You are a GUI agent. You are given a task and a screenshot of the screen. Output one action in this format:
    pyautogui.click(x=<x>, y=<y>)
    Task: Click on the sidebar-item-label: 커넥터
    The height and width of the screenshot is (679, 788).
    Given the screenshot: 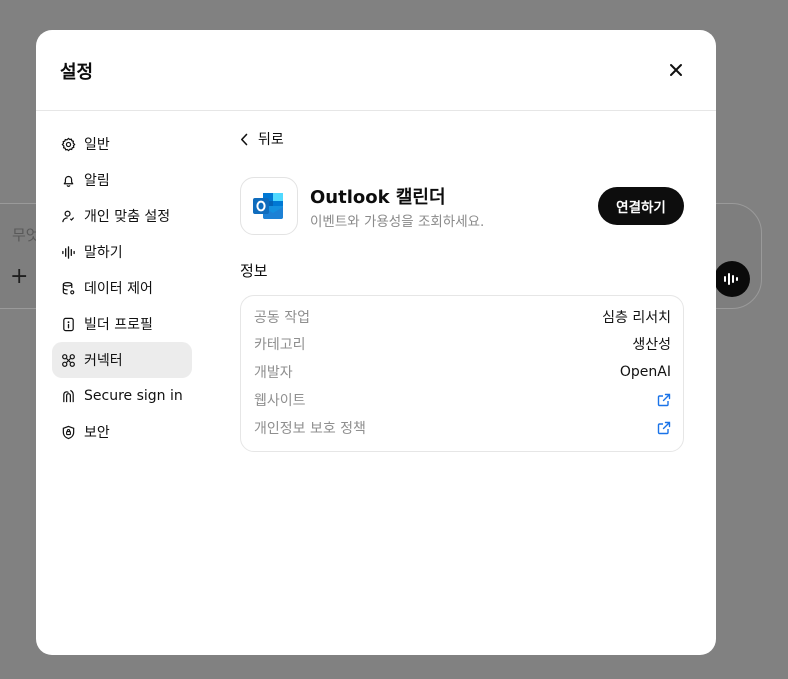 What is the action you would take?
    pyautogui.click(x=103, y=361)
    